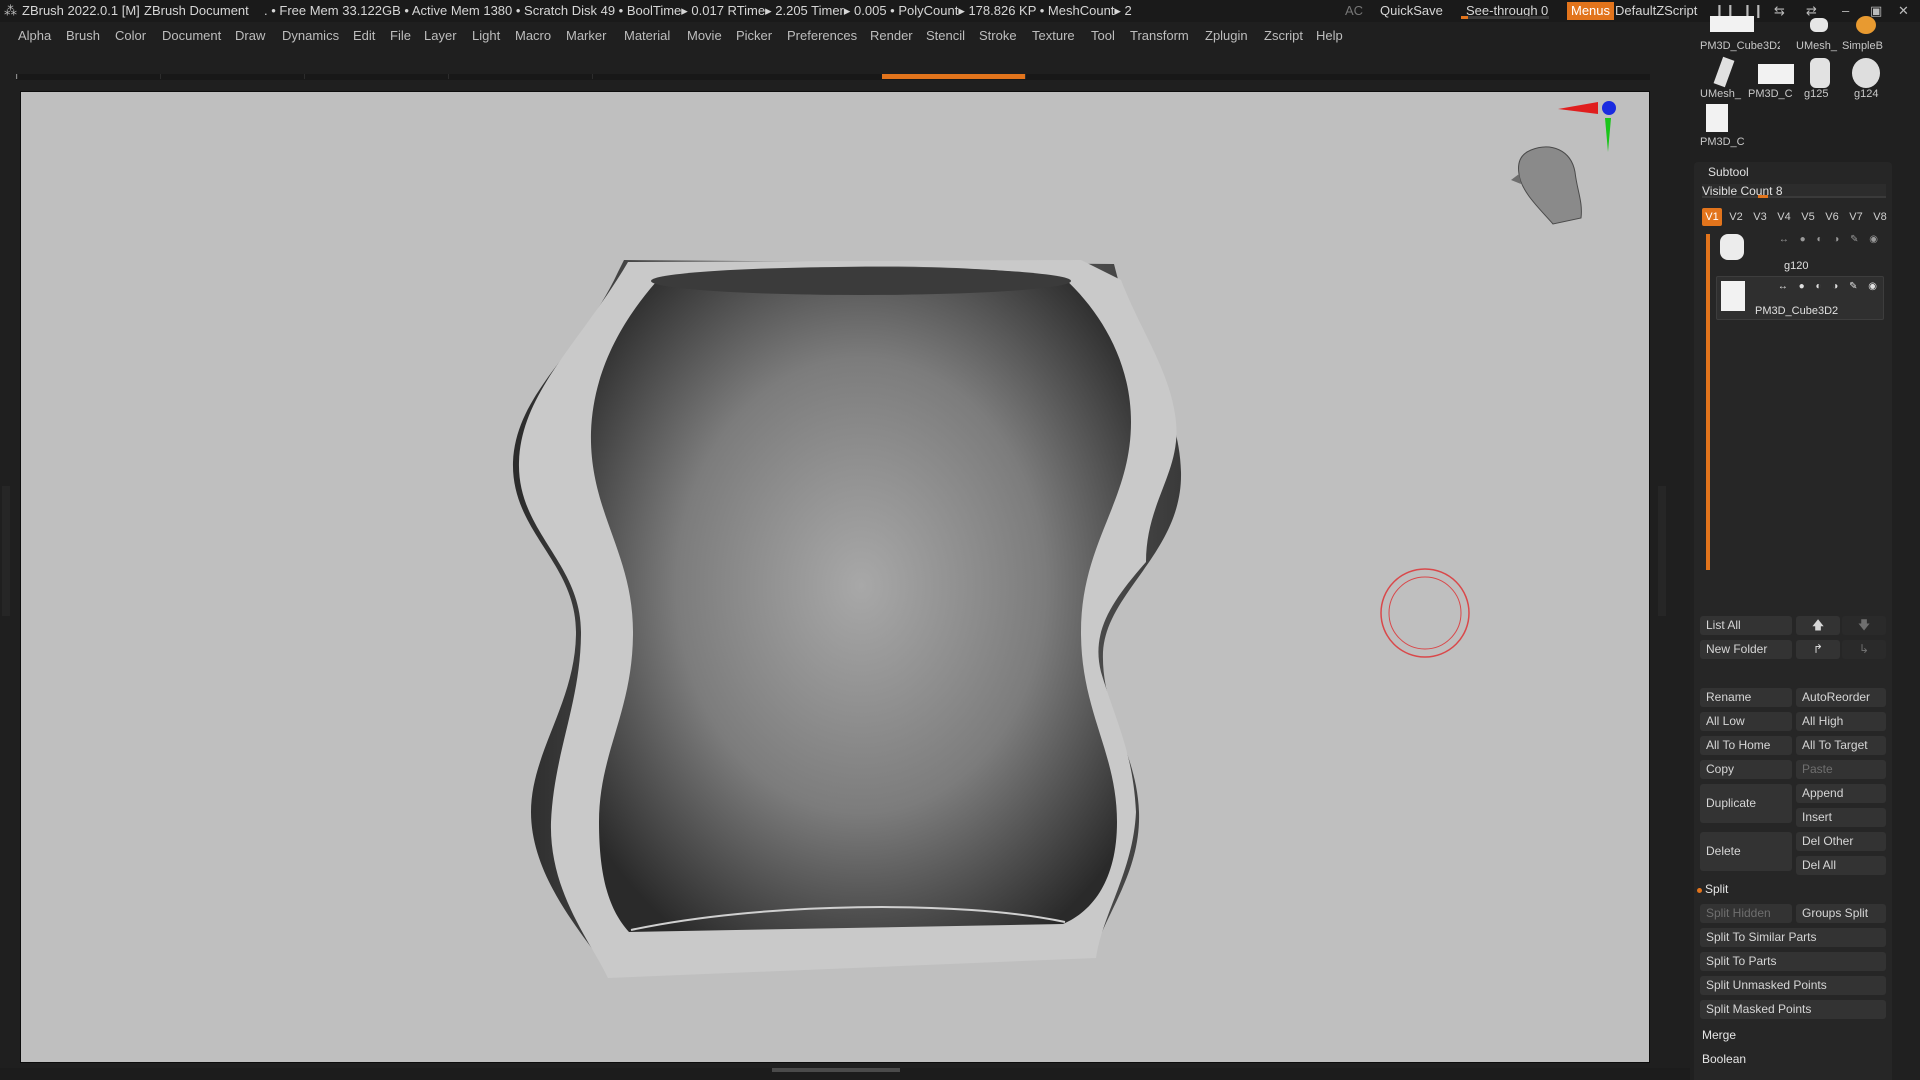 This screenshot has width=1920, height=1080. Describe the element at coordinates (1746, 913) in the screenshot. I see `split-hidden-button: Split Hidden` at that location.